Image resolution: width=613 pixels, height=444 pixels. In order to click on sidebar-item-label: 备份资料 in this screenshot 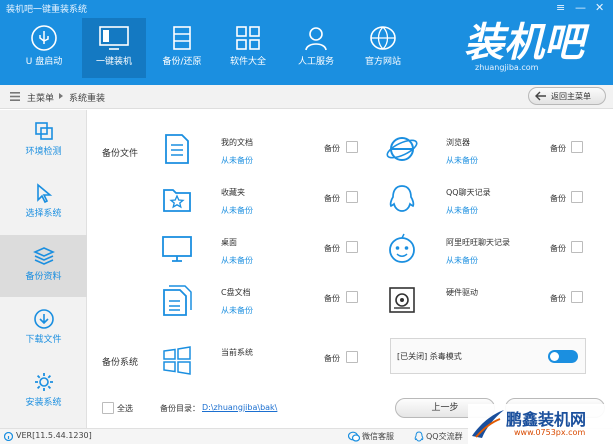, I will do `click(43, 277)`.